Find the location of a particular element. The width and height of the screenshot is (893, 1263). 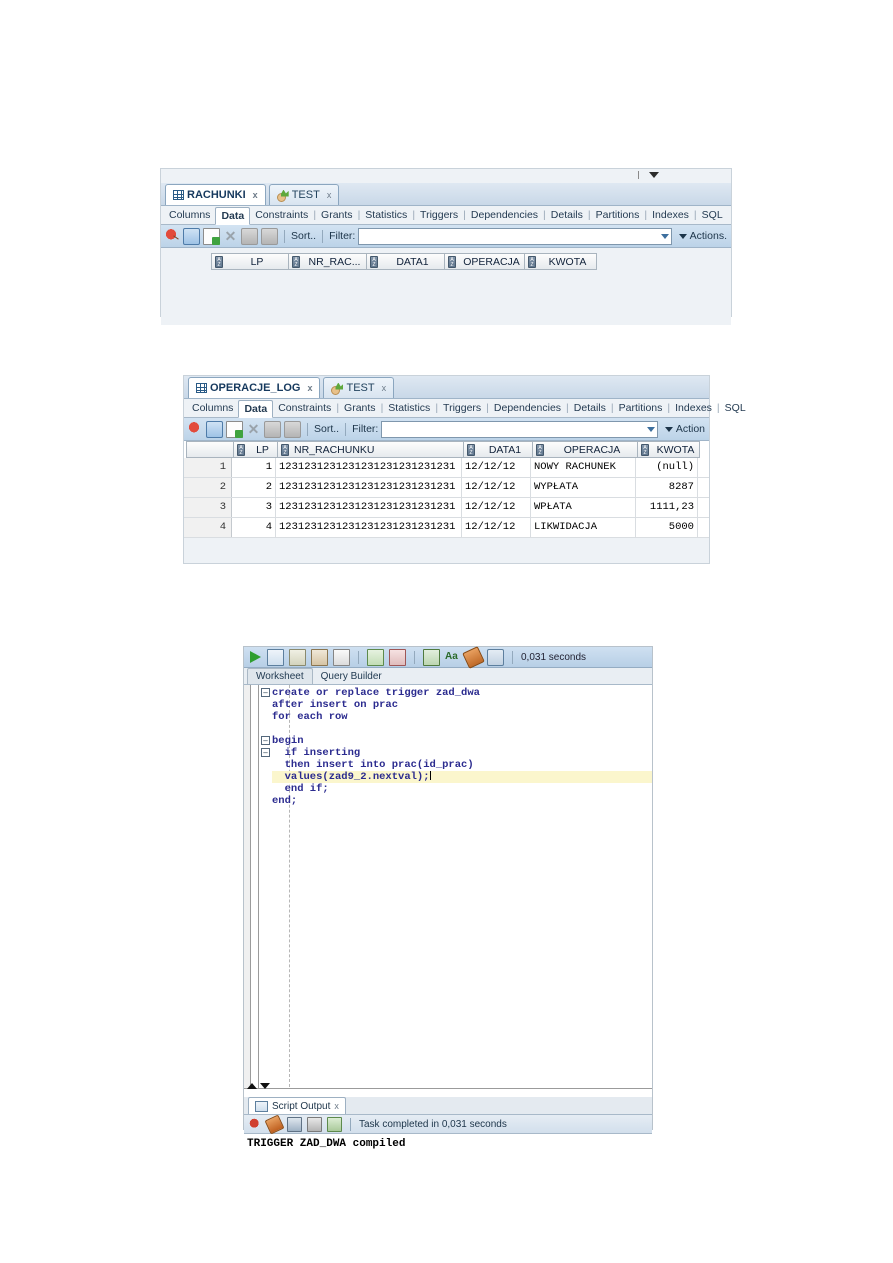

recall-statement-icon is located at coordinates (495, 657).